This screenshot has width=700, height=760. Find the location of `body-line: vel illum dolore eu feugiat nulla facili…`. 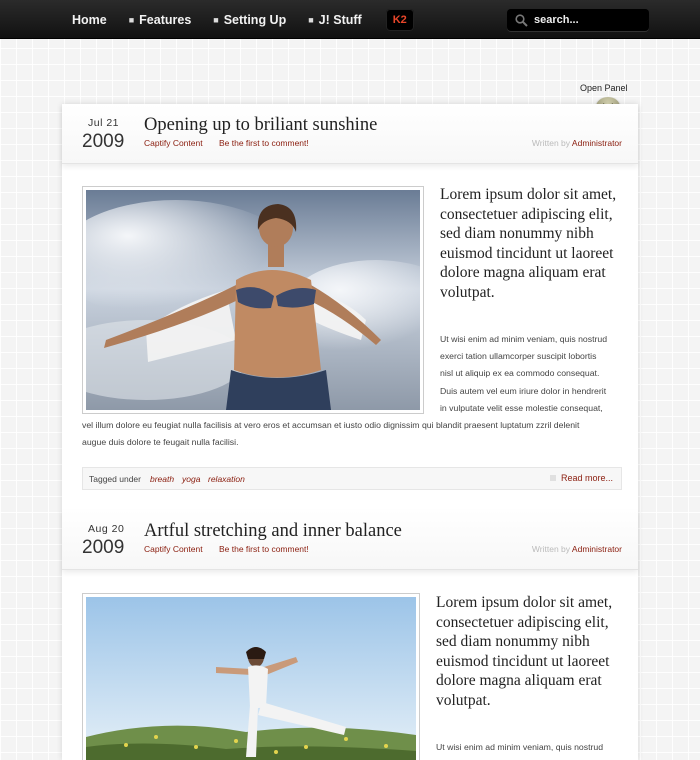

body-line: vel illum dolore eu feugiat nulla facili… is located at coordinates (331, 425).